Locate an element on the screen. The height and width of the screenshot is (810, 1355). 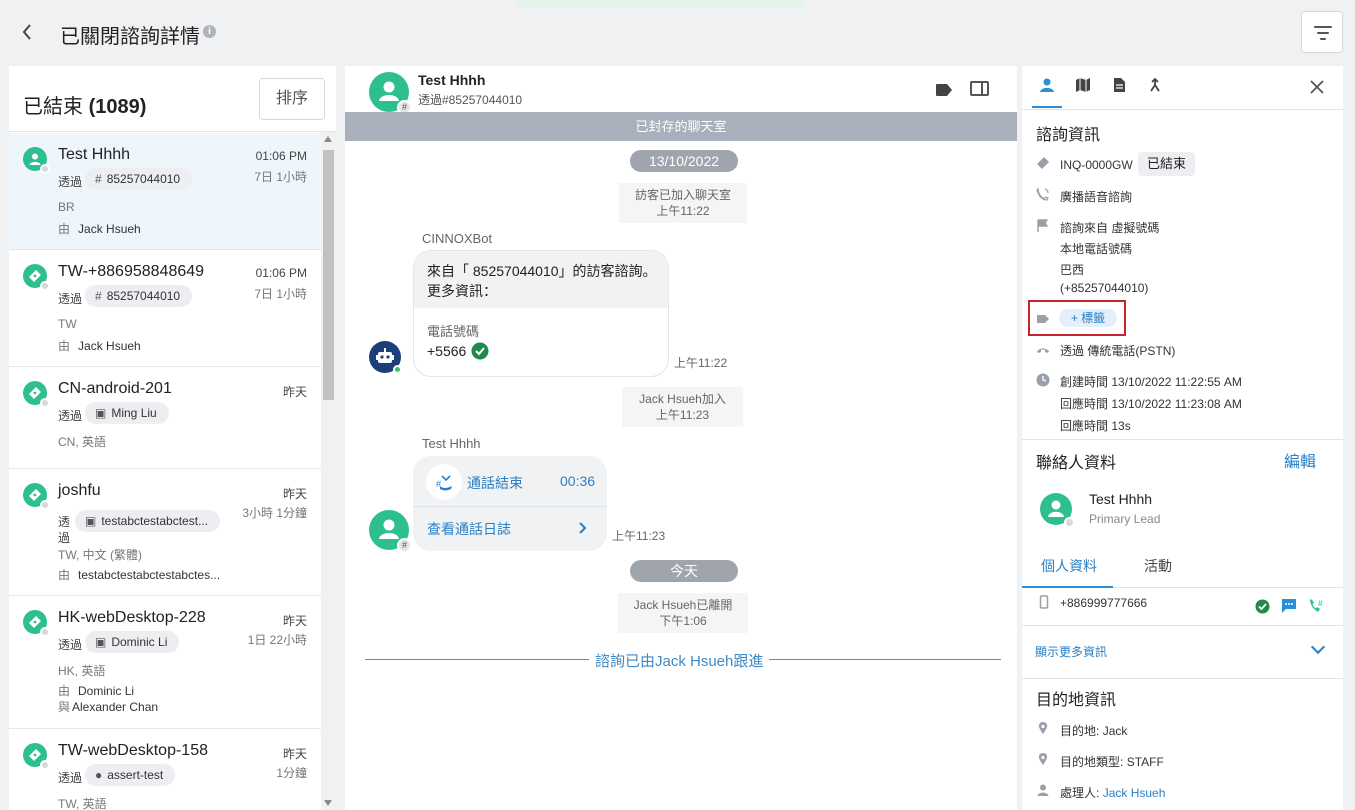
list-item: CN-android-201 昨天 透過 ▣ Ming Liu CN, 英語 is located at coordinates (165, 418).